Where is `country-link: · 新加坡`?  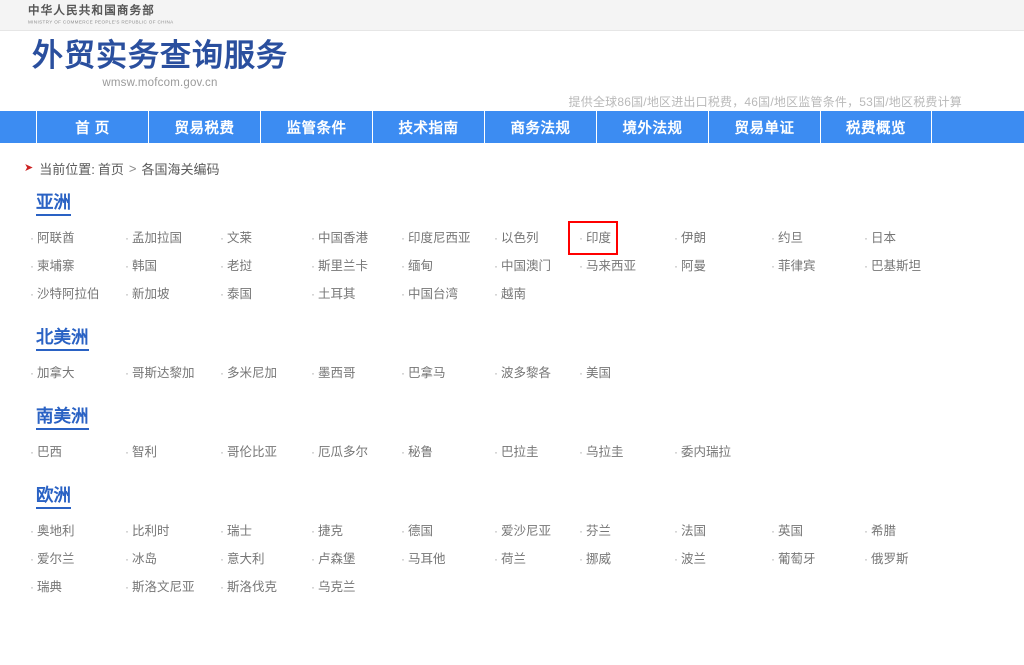
country-link: · 新加坡 is located at coordinates (145, 294).